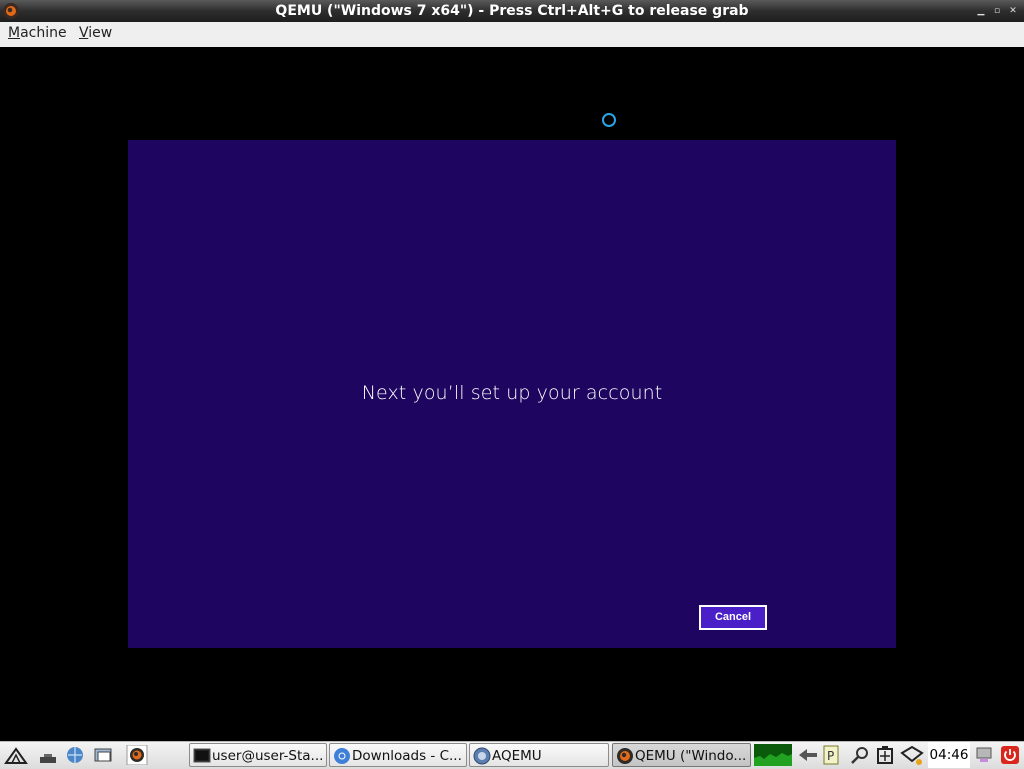 The height and width of the screenshot is (769, 1024). I want to click on cpu-monitor-icon, so click(773, 755).